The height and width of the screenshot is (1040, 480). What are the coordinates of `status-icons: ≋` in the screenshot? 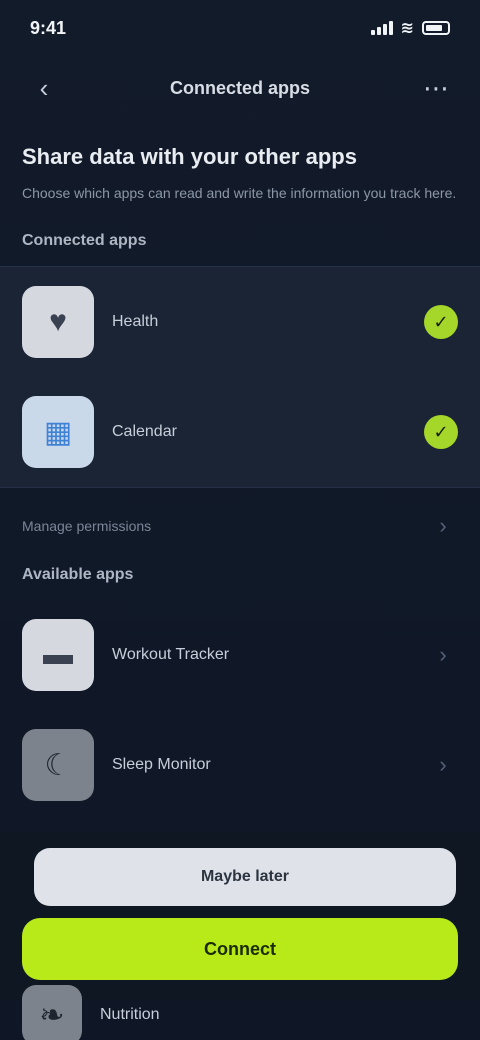 It's located at (410, 28).